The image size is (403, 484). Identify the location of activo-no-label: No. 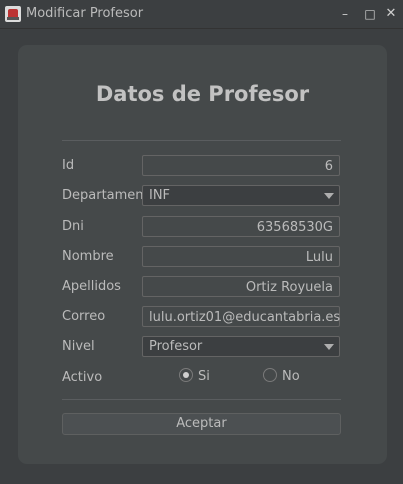
(291, 376).